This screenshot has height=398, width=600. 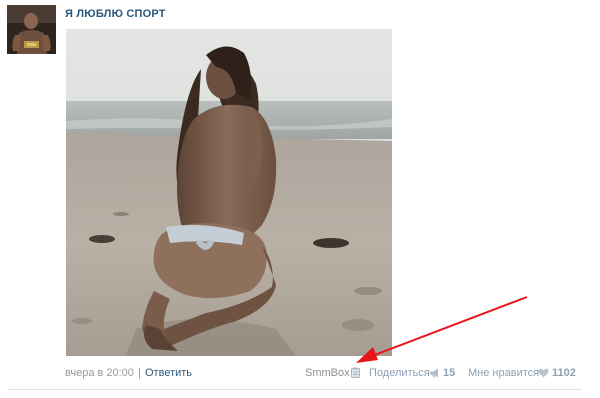 What do you see at coordinates (449, 373) in the screenshot?
I see `share-count: 15` at bounding box center [449, 373].